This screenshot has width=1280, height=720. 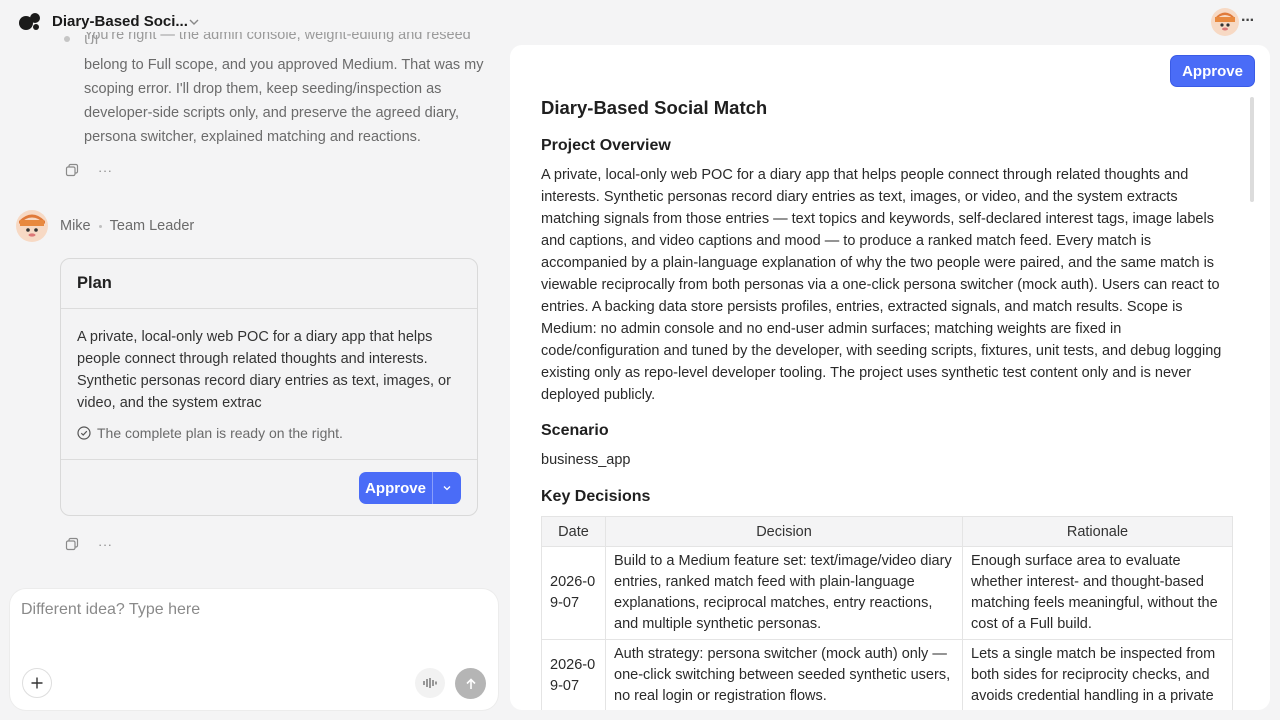 I want to click on app-logo-icon, so click(x=30, y=22).